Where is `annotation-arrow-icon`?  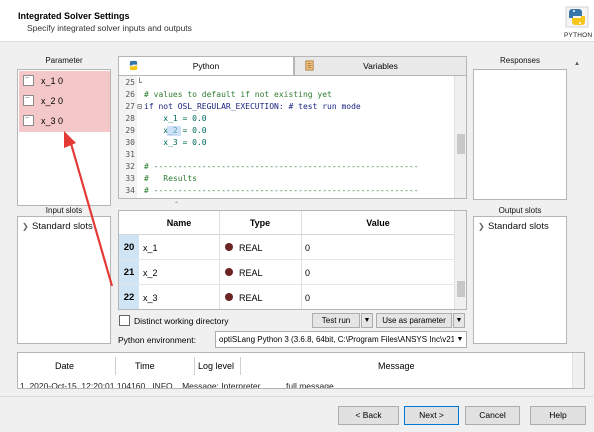 annotation-arrow-icon is located at coordinates (89, 209).